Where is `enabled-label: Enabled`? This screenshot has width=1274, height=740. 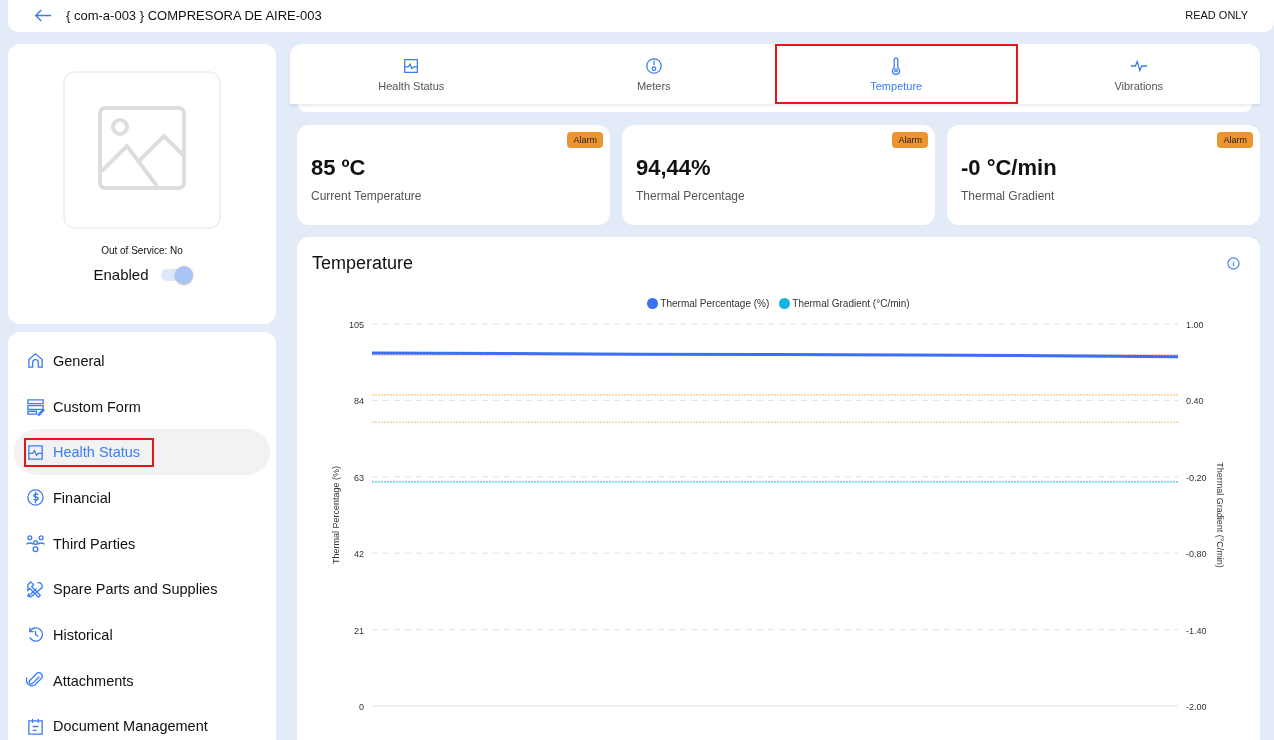
enabled-label: Enabled is located at coordinates (121, 274).